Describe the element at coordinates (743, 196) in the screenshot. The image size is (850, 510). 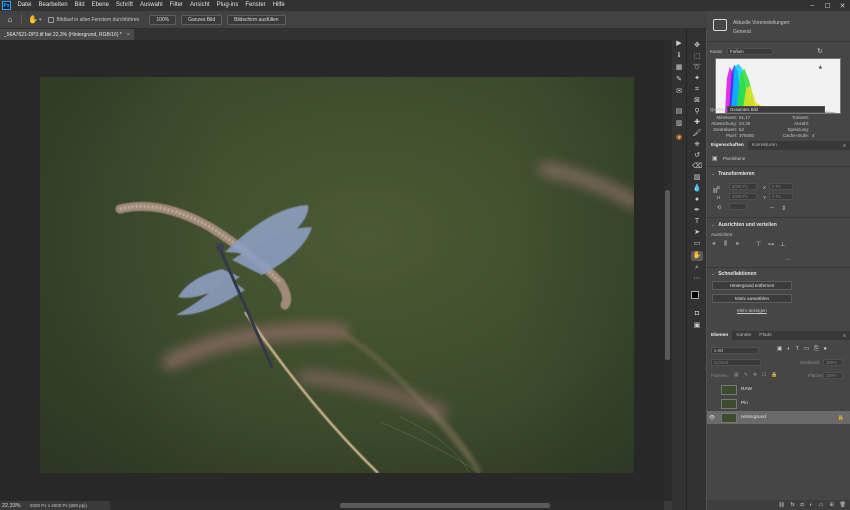
I see `height-field: 4000 Px` at that location.